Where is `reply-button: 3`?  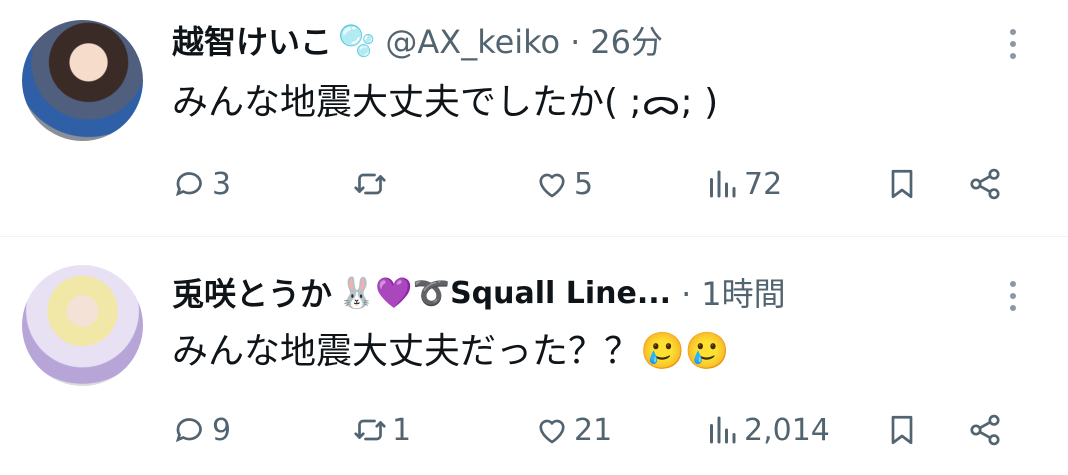 reply-button: 3 is located at coordinates (201, 184).